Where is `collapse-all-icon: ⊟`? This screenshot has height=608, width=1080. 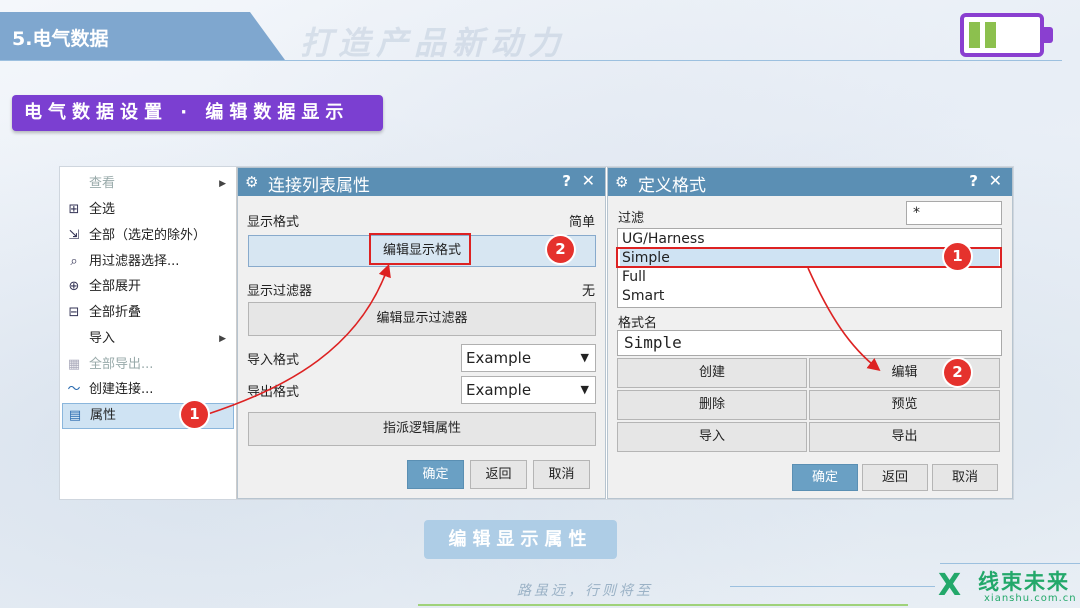
collapse-all-icon: ⊟ is located at coordinates (74, 312).